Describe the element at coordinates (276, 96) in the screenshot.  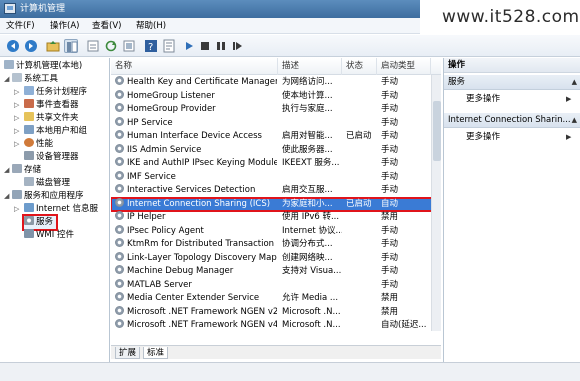
I see `service-row: HomeGroup Listener 使本地计算... 手动` at that location.